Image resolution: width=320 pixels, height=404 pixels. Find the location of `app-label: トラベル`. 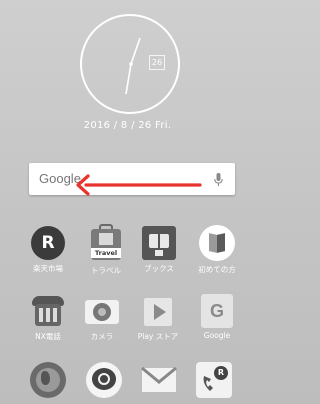

app-label: トラベル is located at coordinates (106, 270).